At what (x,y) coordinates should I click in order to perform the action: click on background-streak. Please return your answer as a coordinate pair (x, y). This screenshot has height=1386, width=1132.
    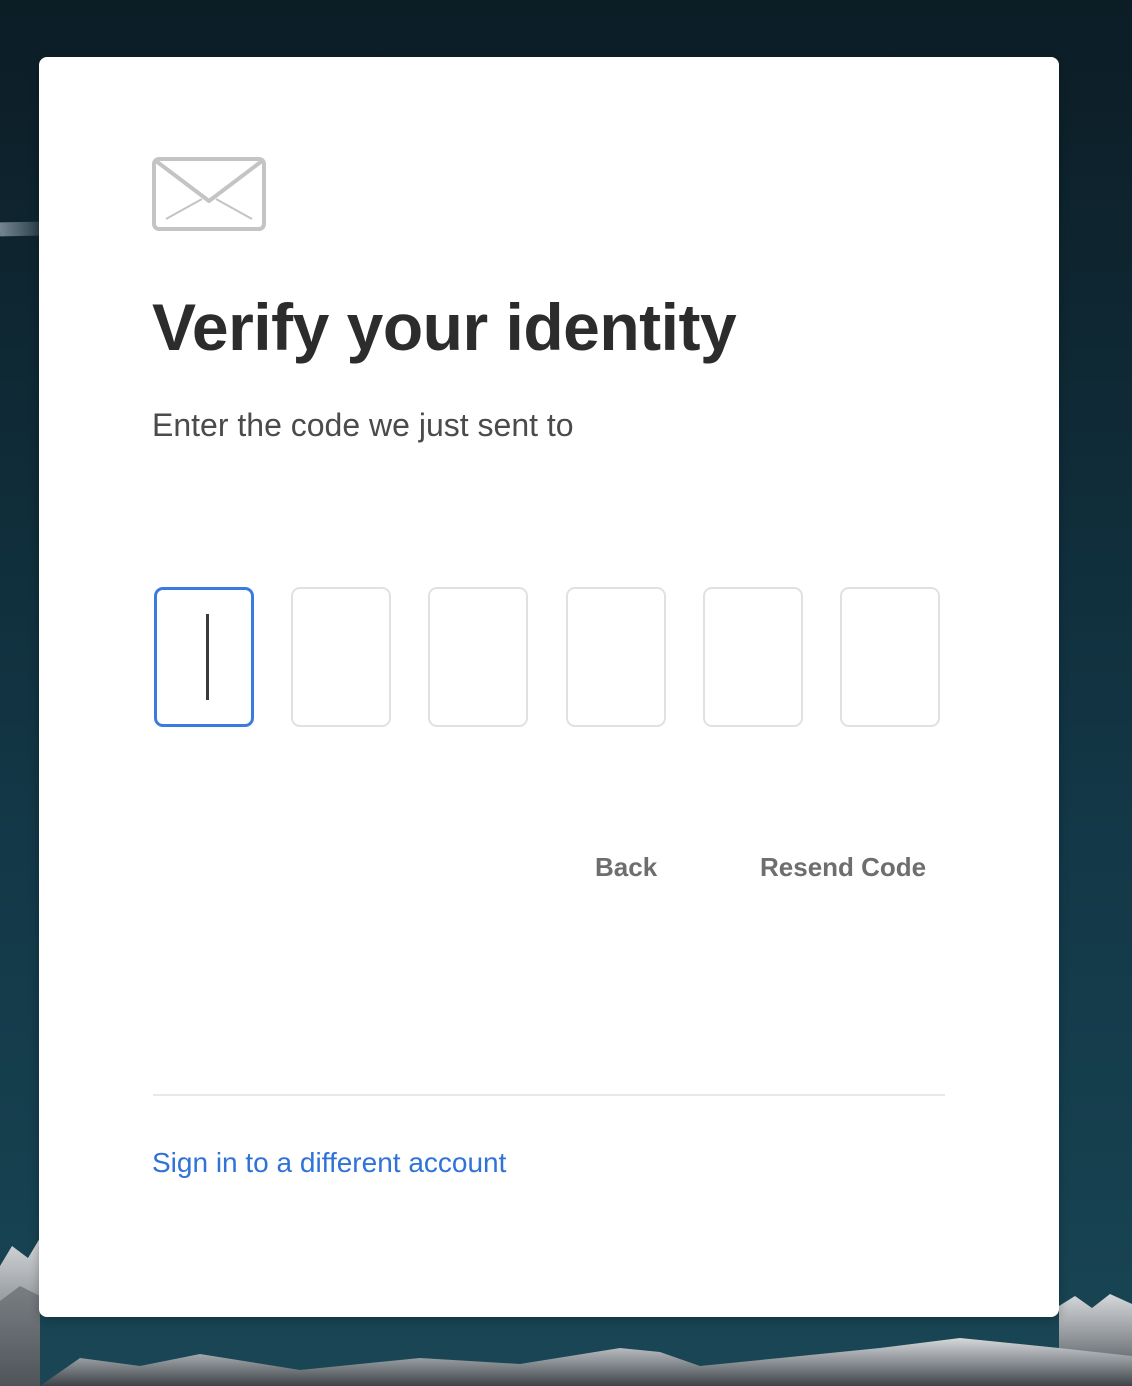
    Looking at the image, I should click on (20, 229).